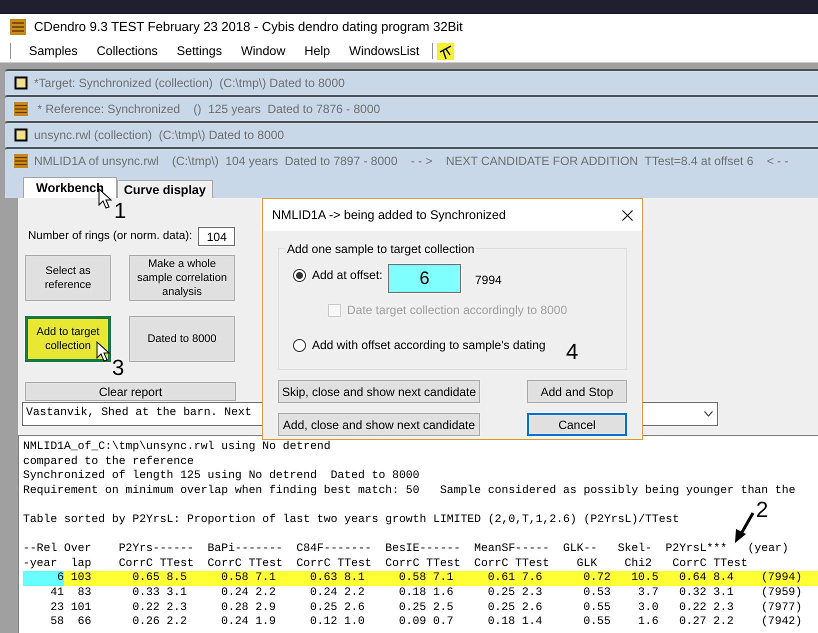 The height and width of the screenshot is (633, 818). What do you see at coordinates (384, 51) in the screenshot?
I see `menu-item: WindowsList` at bounding box center [384, 51].